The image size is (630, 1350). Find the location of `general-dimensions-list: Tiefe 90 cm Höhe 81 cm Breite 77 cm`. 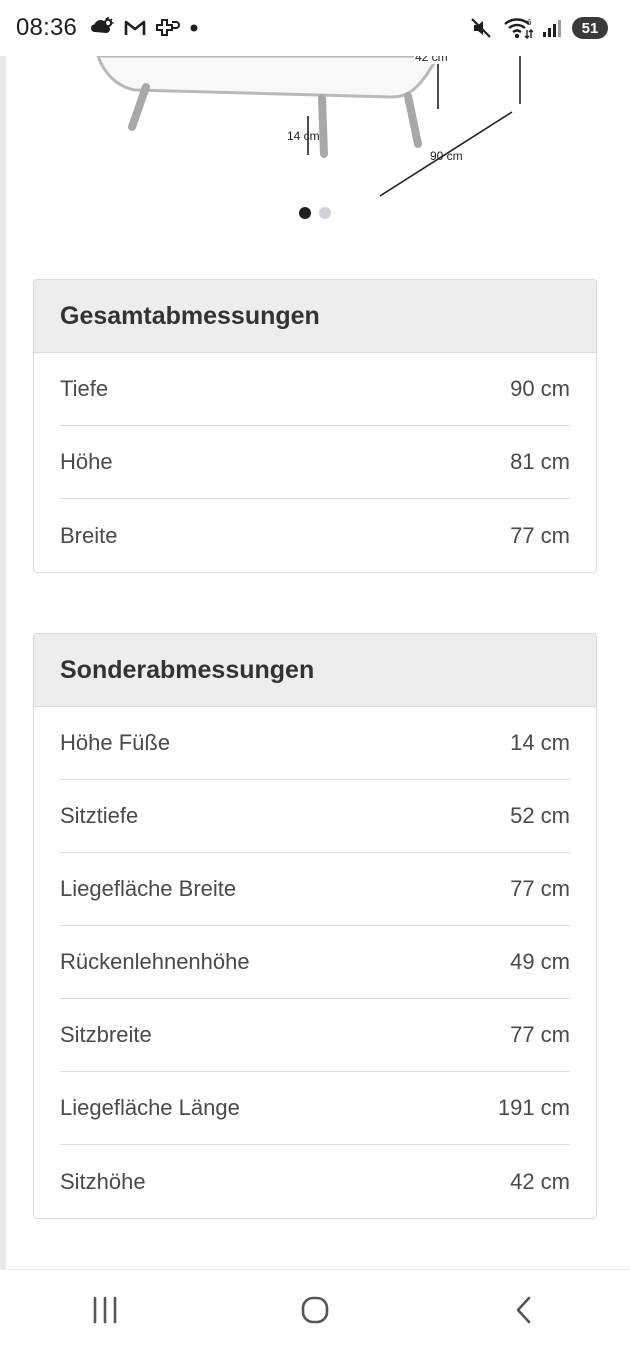

general-dimensions-list: Tiefe 90 cm Höhe 81 cm Breite 77 cm is located at coordinates (315, 462).